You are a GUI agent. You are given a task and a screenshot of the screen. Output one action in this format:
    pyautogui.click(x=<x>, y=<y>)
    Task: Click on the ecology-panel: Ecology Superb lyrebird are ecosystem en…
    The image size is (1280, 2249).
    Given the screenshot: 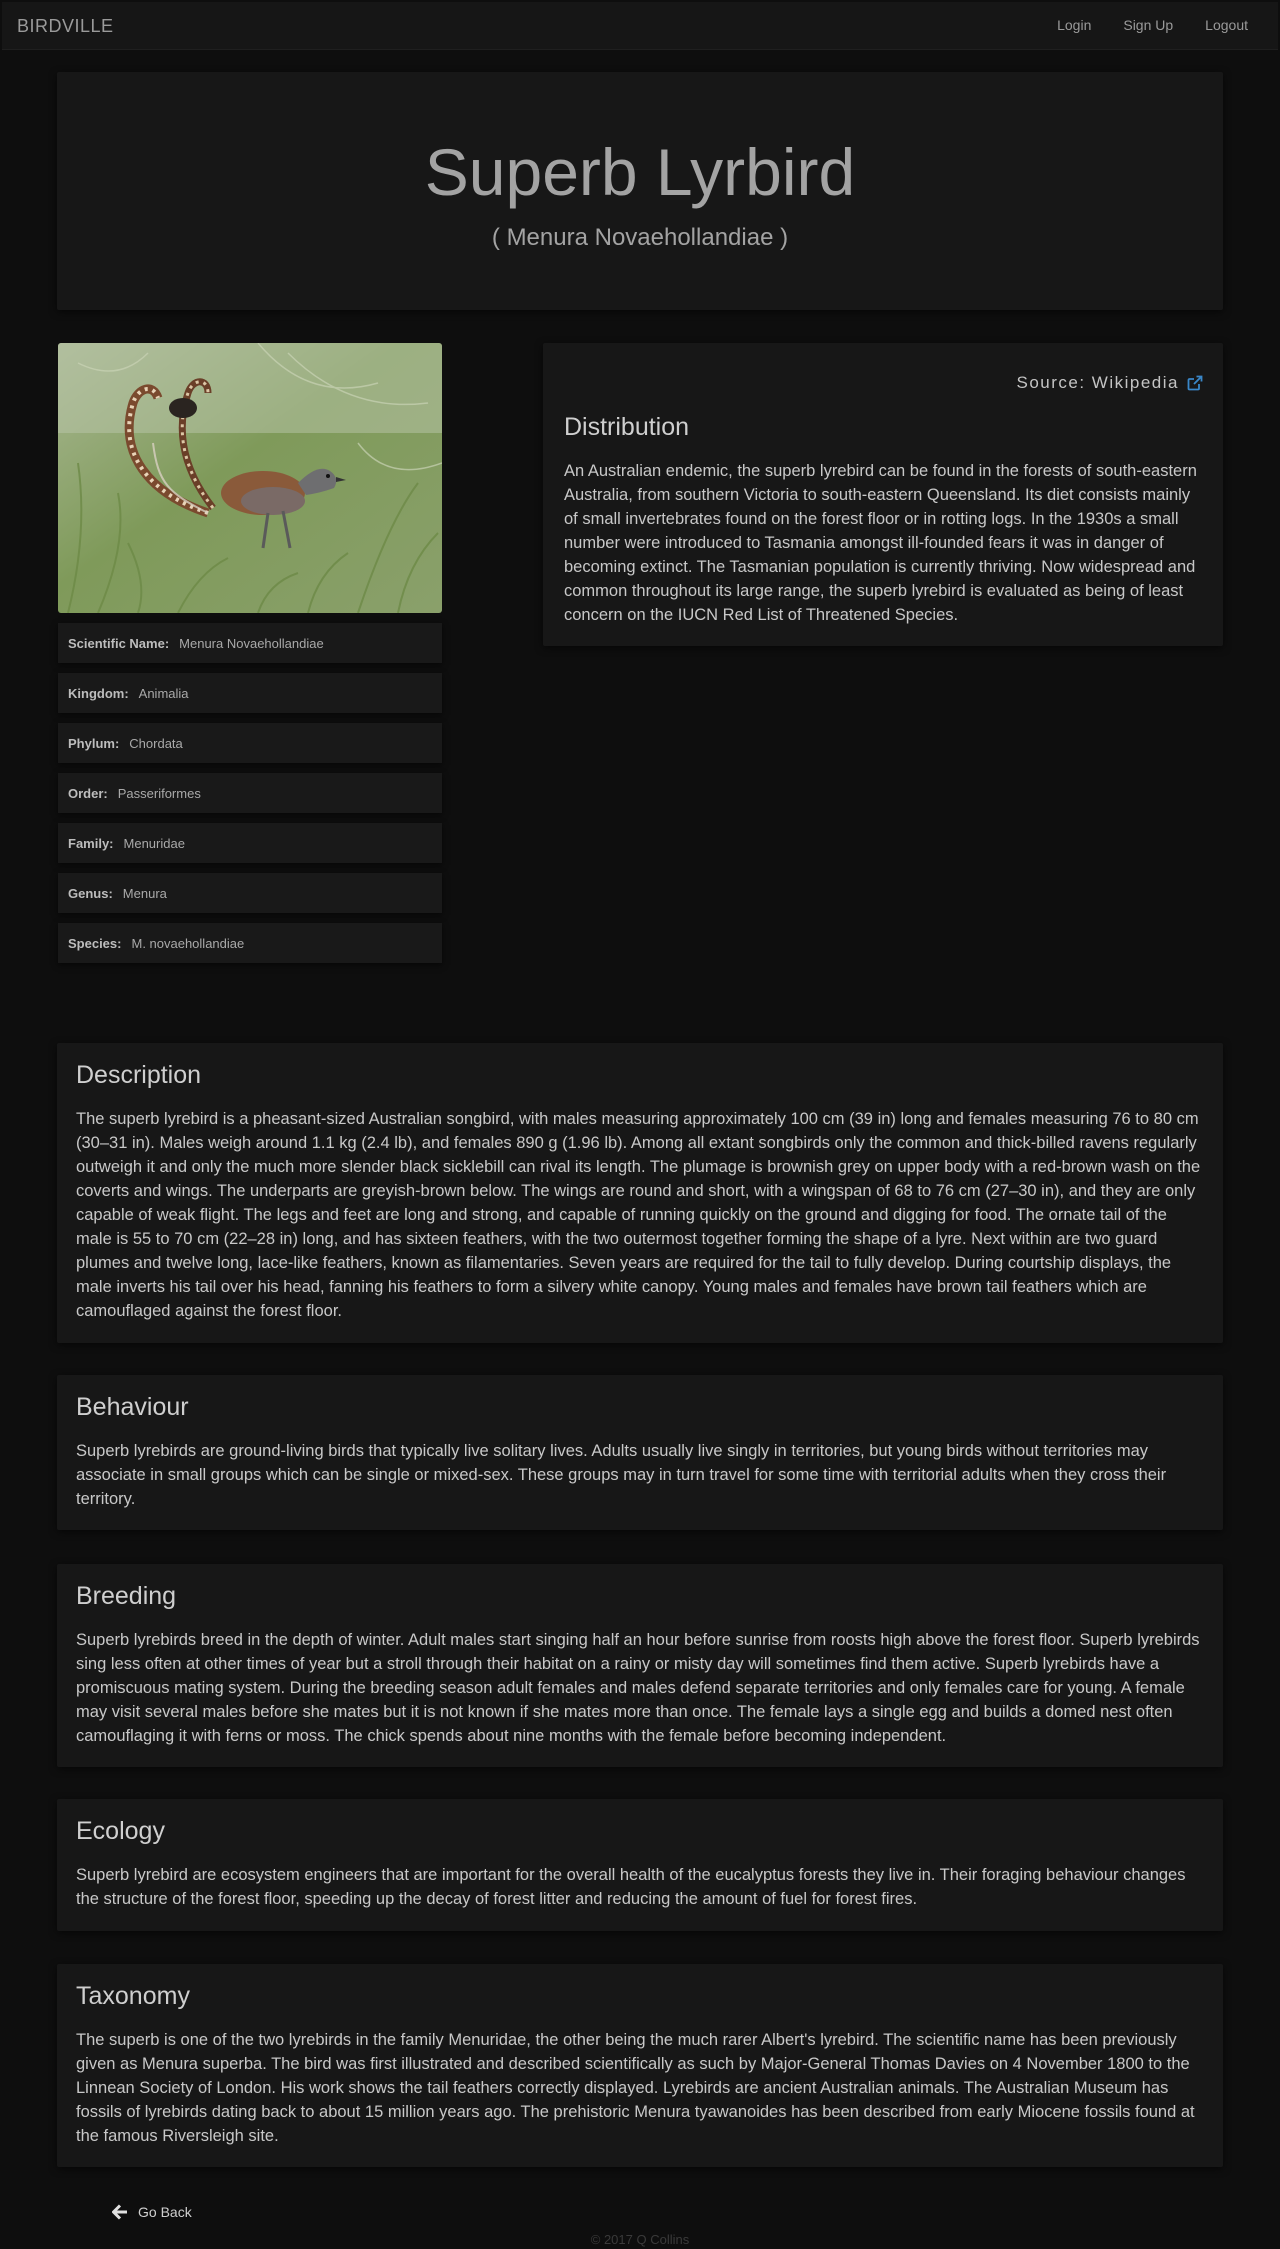 What is the action you would take?
    pyautogui.click(x=640, y=1865)
    